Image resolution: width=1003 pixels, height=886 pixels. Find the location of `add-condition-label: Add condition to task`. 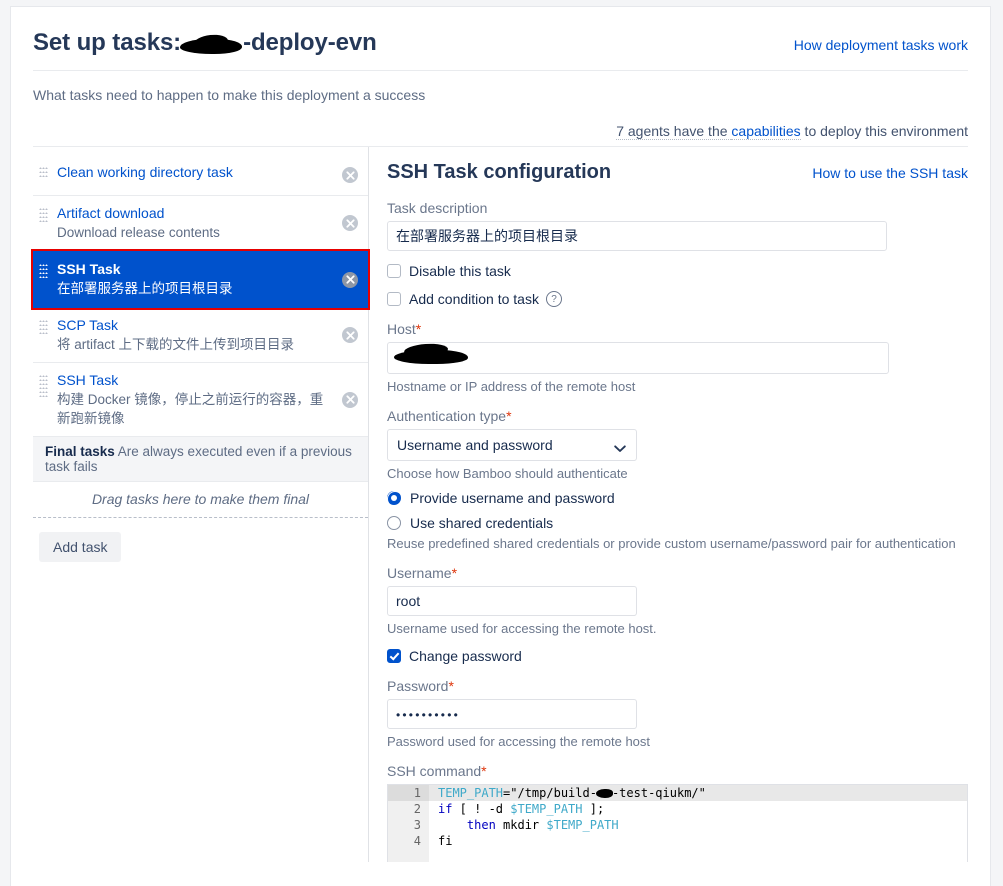

add-condition-label: Add condition to task is located at coordinates (474, 299).